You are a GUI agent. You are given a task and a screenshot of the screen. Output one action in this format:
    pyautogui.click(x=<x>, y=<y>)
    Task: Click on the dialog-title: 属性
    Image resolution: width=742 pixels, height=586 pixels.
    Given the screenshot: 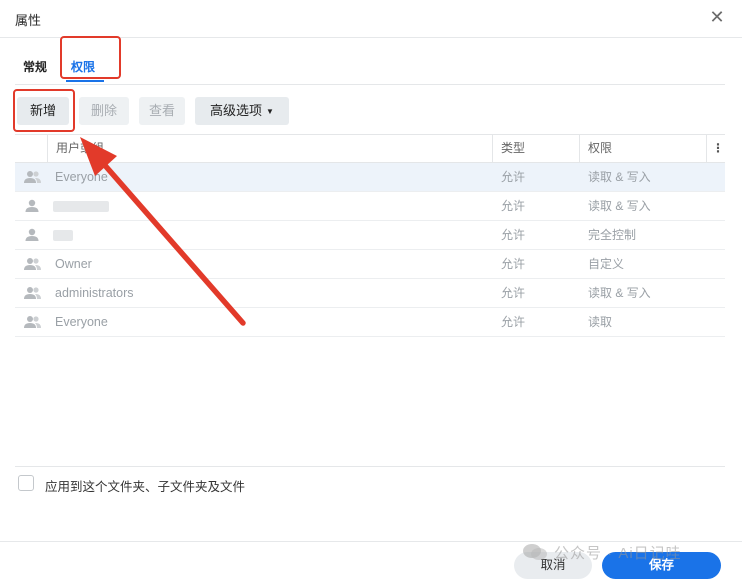 What is the action you would take?
    pyautogui.click(x=28, y=20)
    